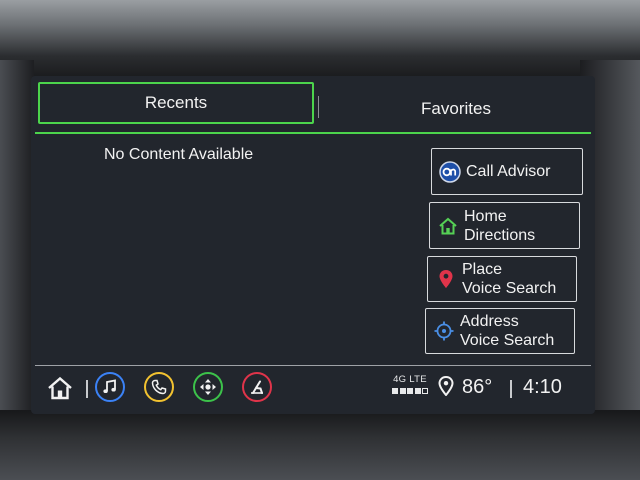 This screenshot has height=480, width=640. What do you see at coordinates (159, 387) in the screenshot?
I see `phone-icon` at bounding box center [159, 387].